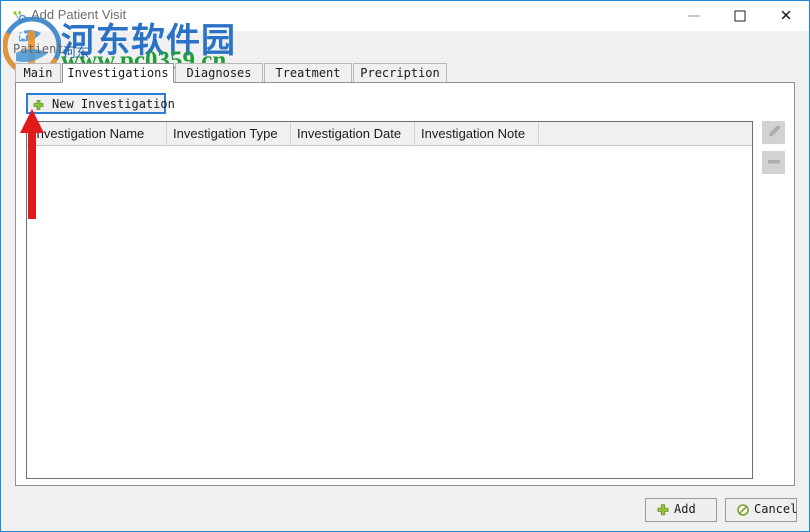 The height and width of the screenshot is (532, 810). I want to click on tab-treatment: Treatment, so click(308, 73).